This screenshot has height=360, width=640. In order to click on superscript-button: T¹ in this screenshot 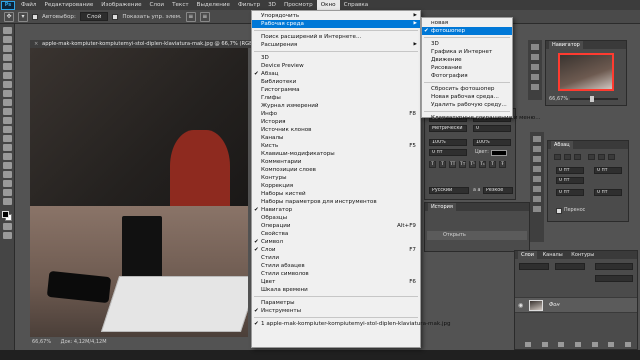, I will do `click(472, 164)`.